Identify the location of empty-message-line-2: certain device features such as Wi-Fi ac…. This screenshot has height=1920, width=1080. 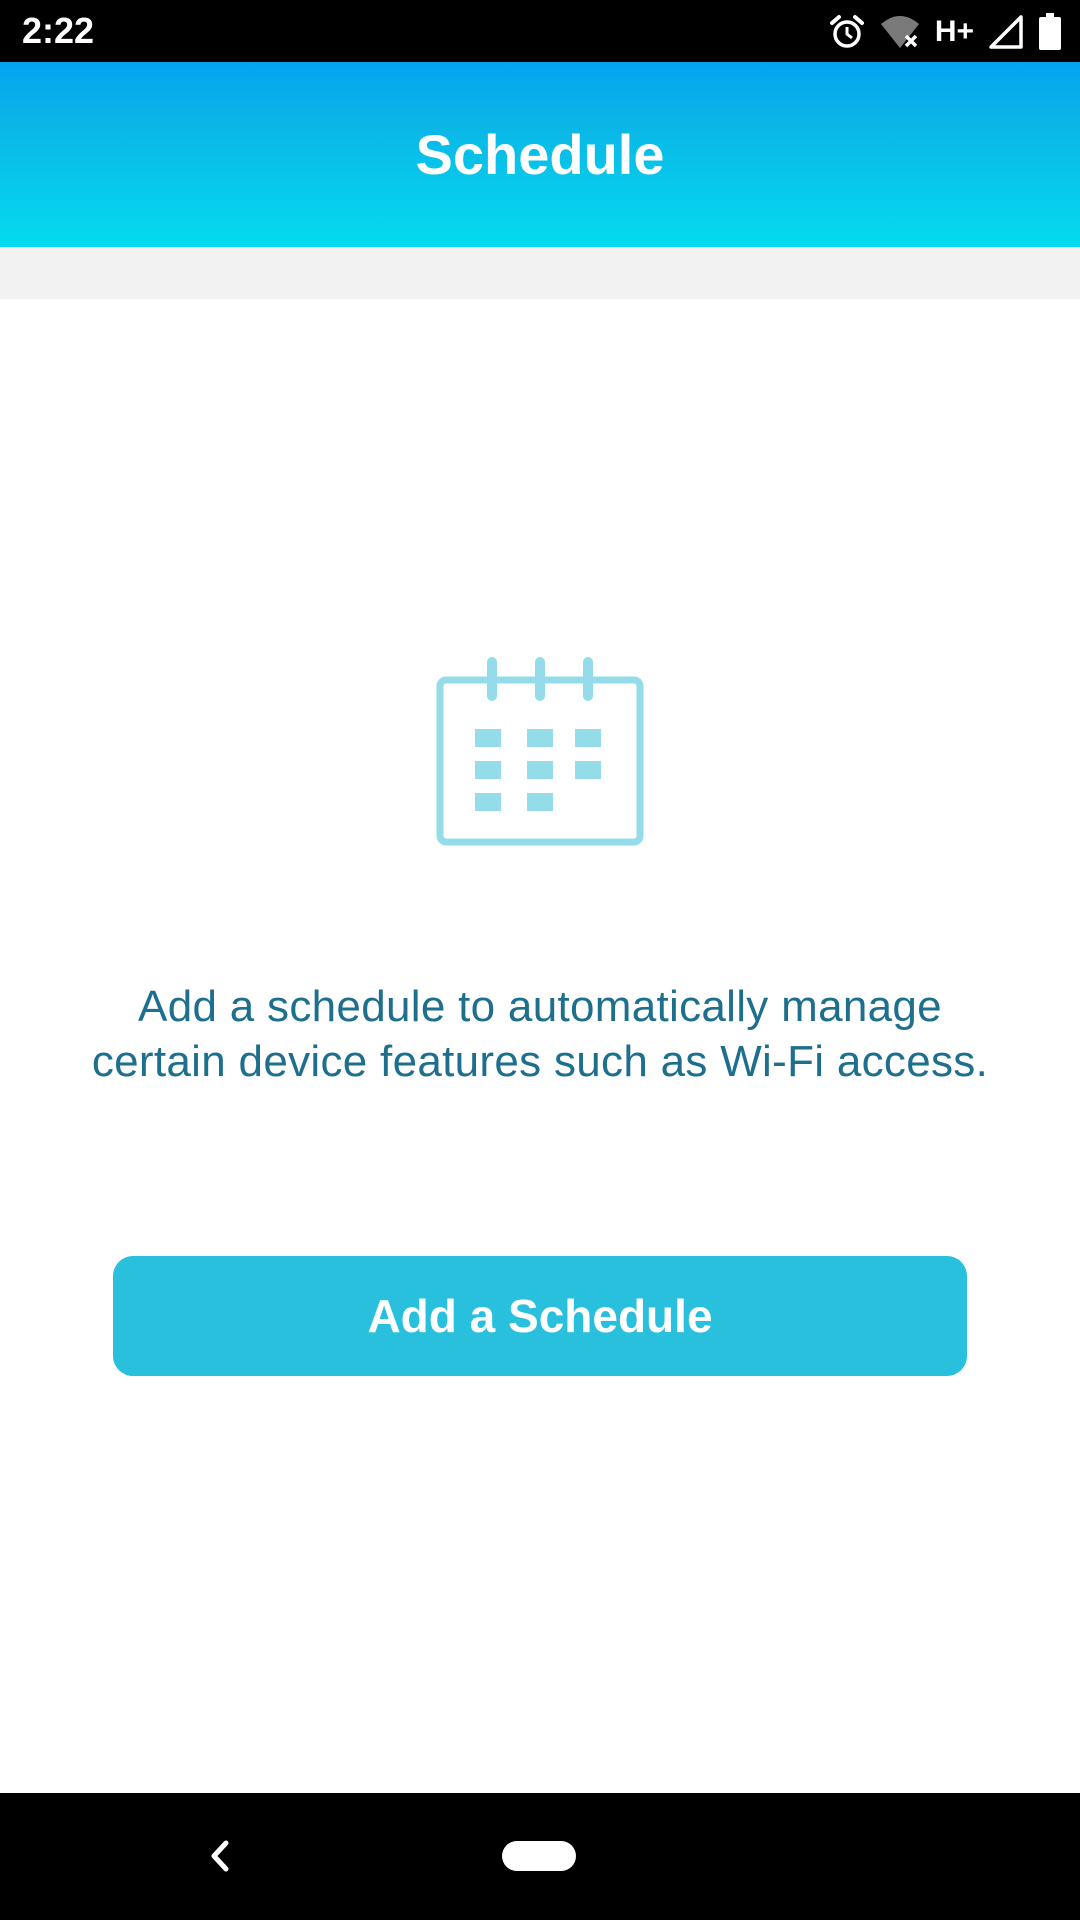
(540, 1061).